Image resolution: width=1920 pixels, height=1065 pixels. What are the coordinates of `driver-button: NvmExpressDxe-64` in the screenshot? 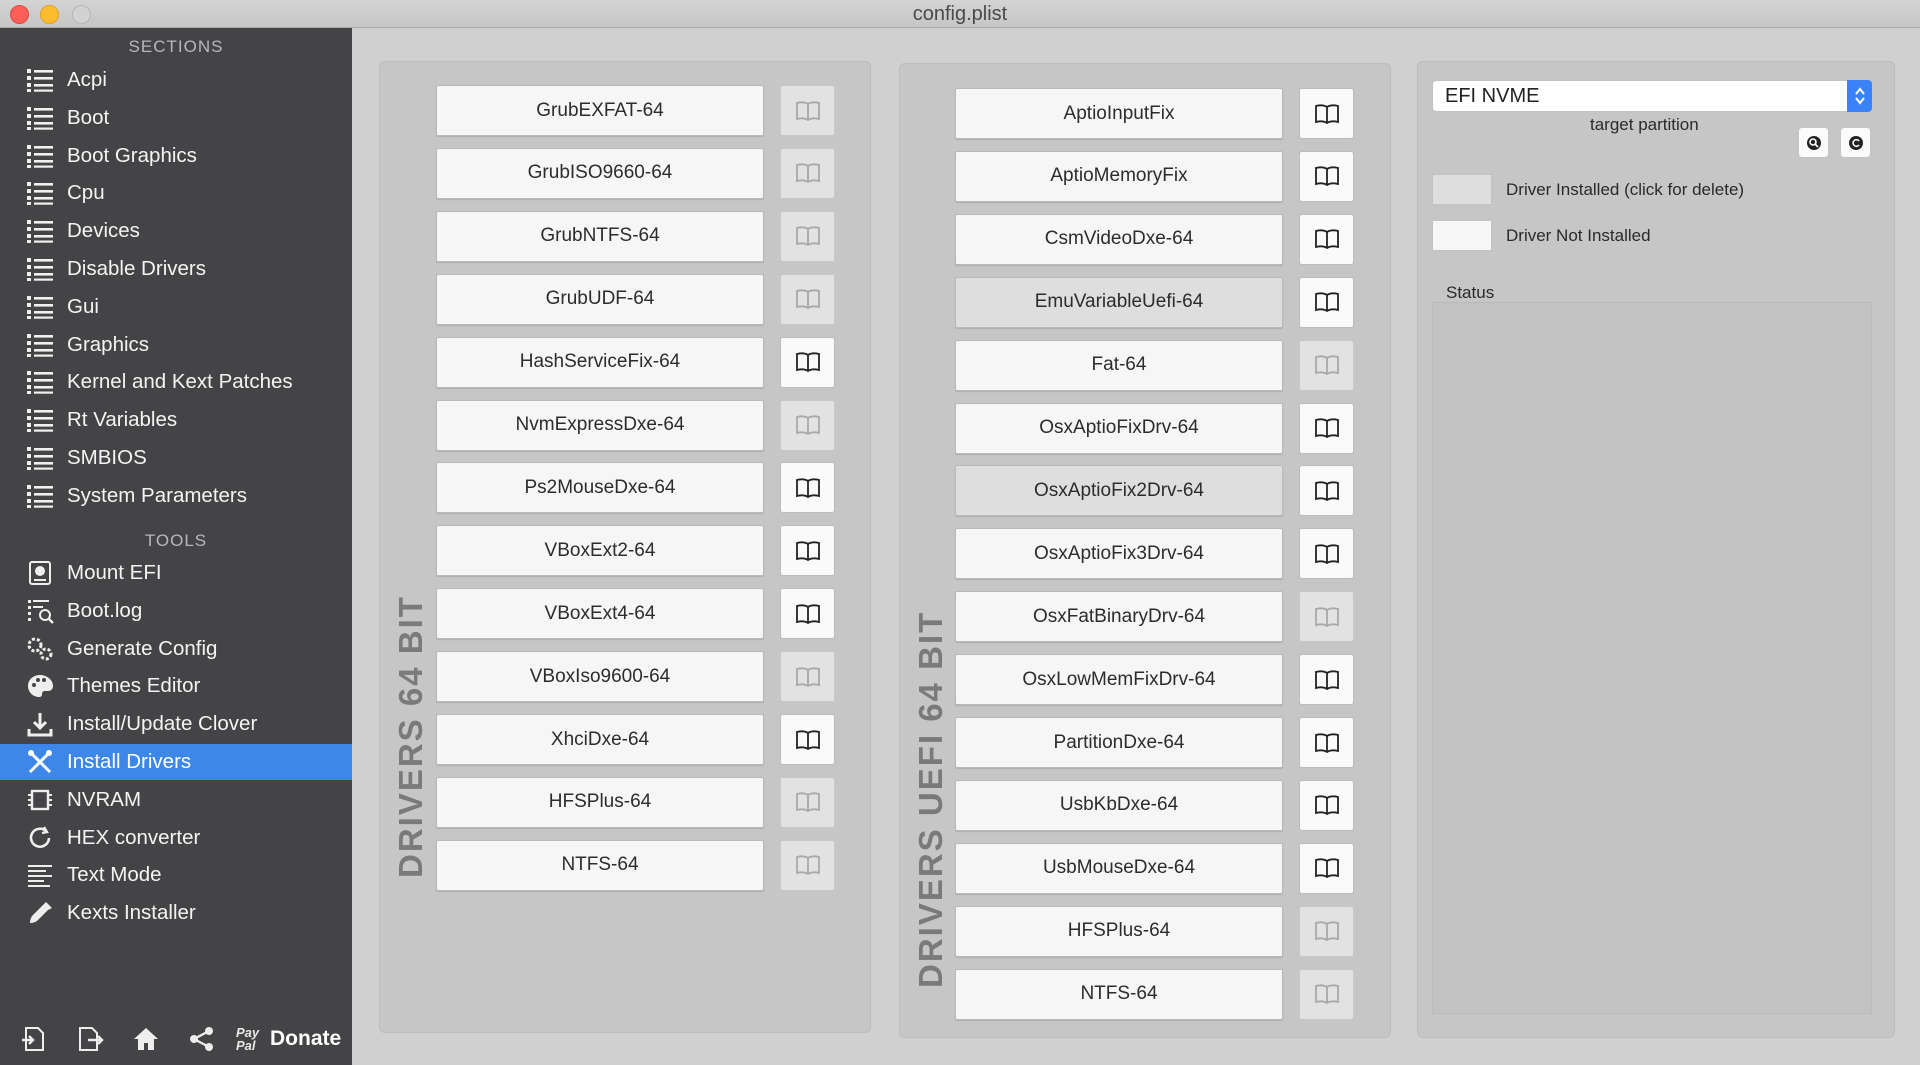 It's located at (600, 425).